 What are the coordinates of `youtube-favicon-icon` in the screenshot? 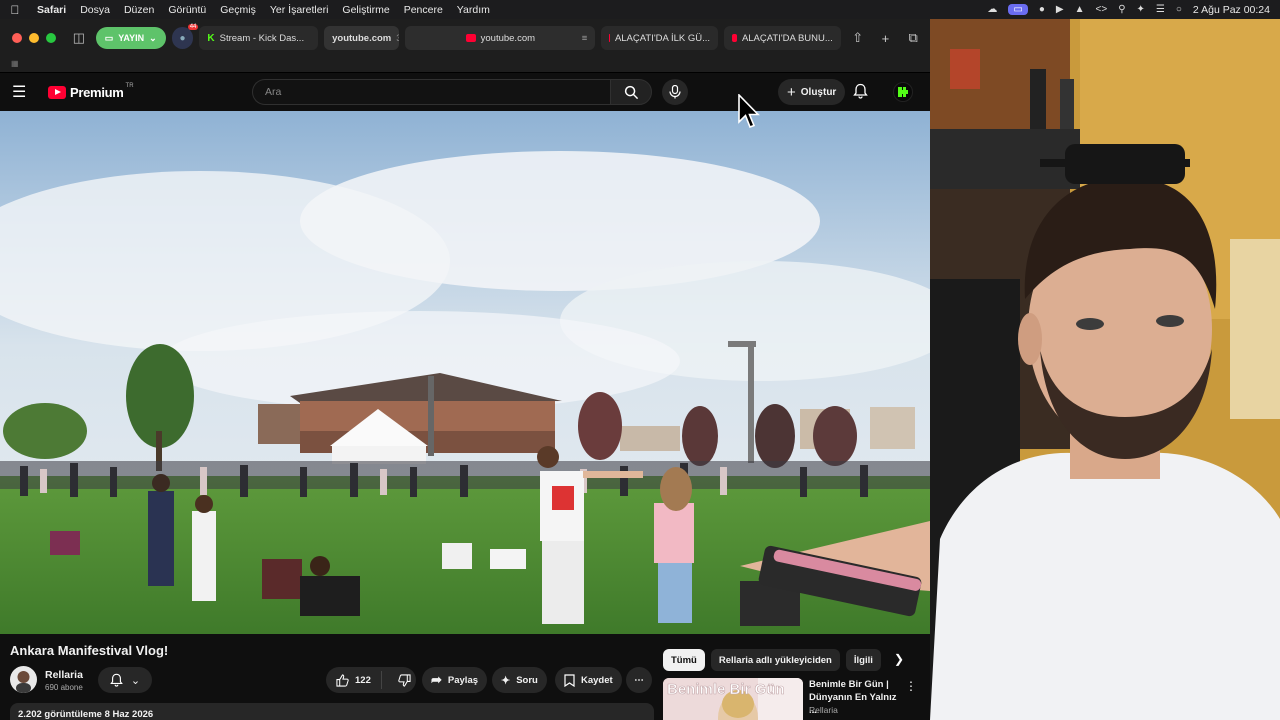 It's located at (734, 38).